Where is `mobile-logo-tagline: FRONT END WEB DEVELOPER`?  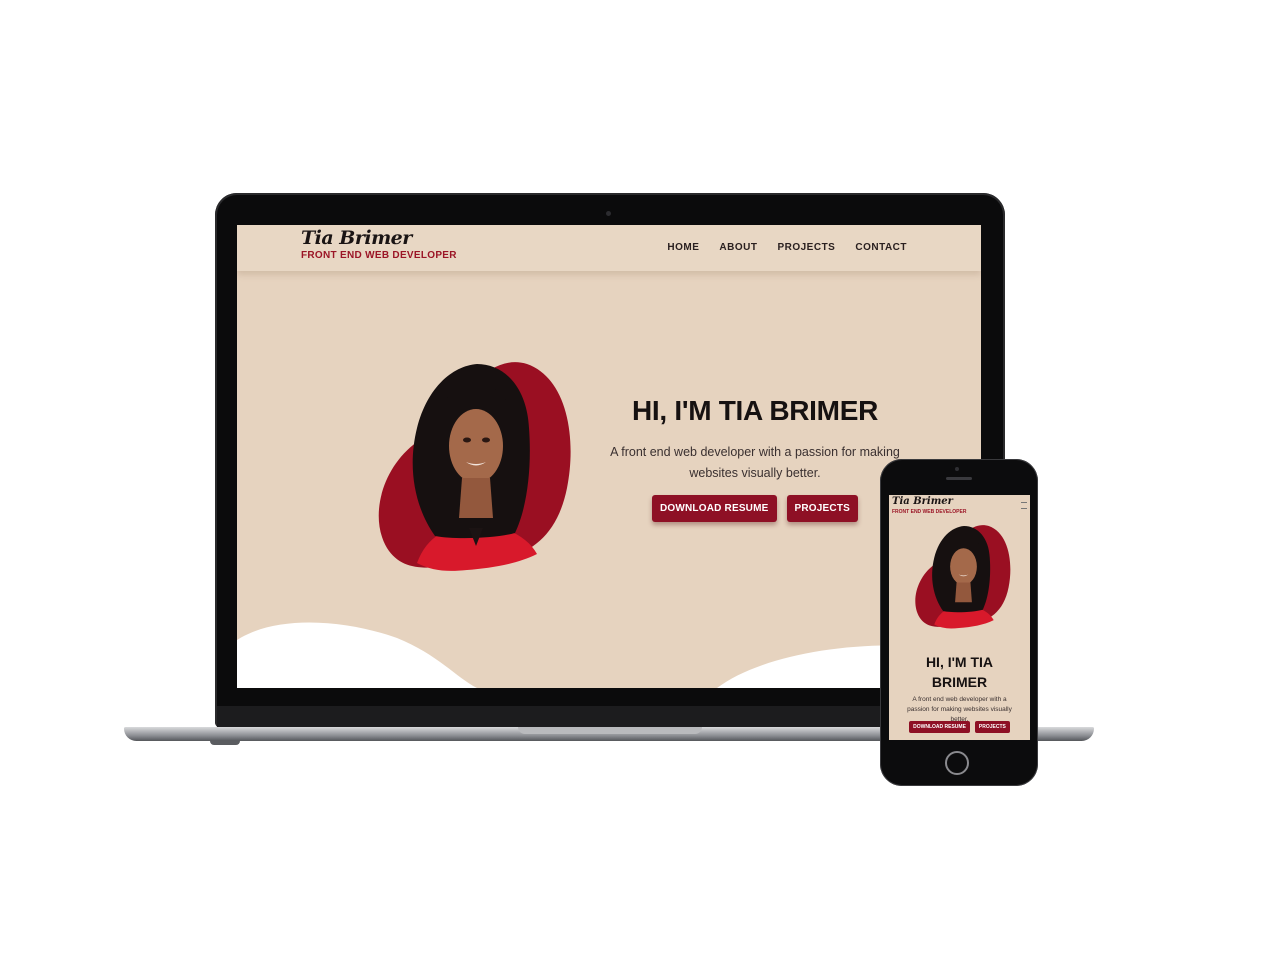 mobile-logo-tagline: FRONT END WEB DEVELOPER is located at coordinates (929, 512).